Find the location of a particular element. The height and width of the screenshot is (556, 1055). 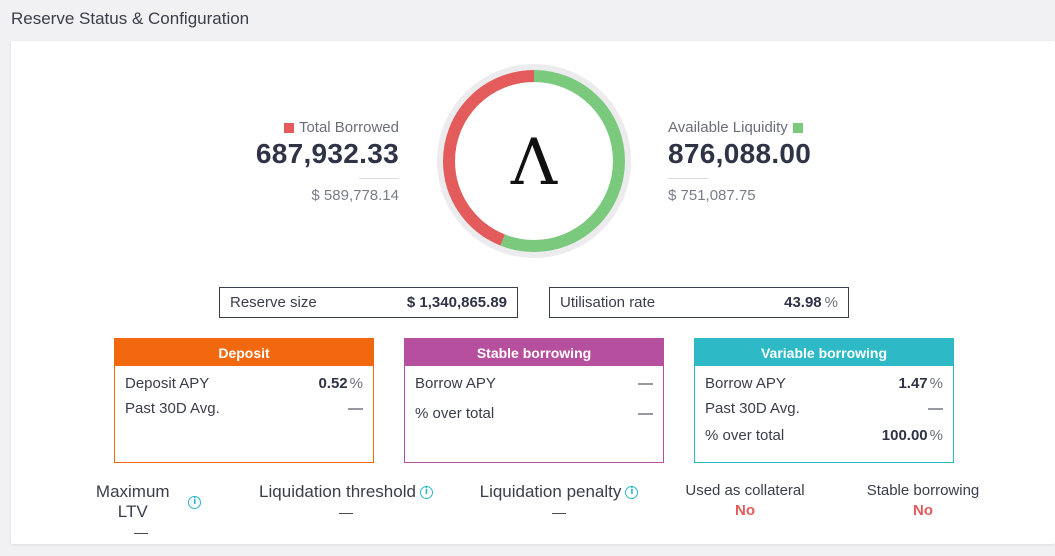

stable-apy-row: Borrow APY — is located at coordinates (534, 383).